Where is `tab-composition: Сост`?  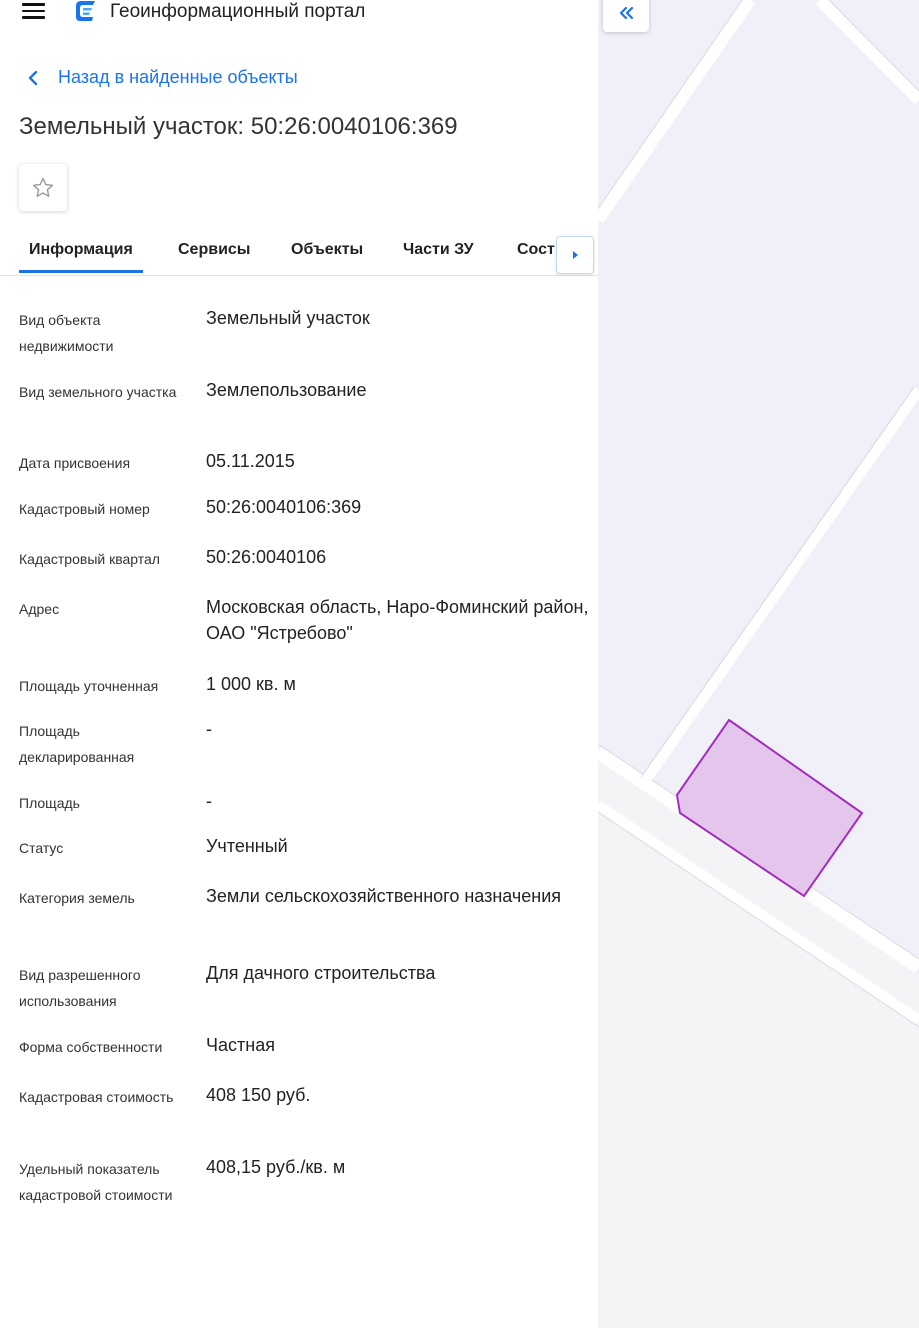 tab-composition: Сост is located at coordinates (536, 250).